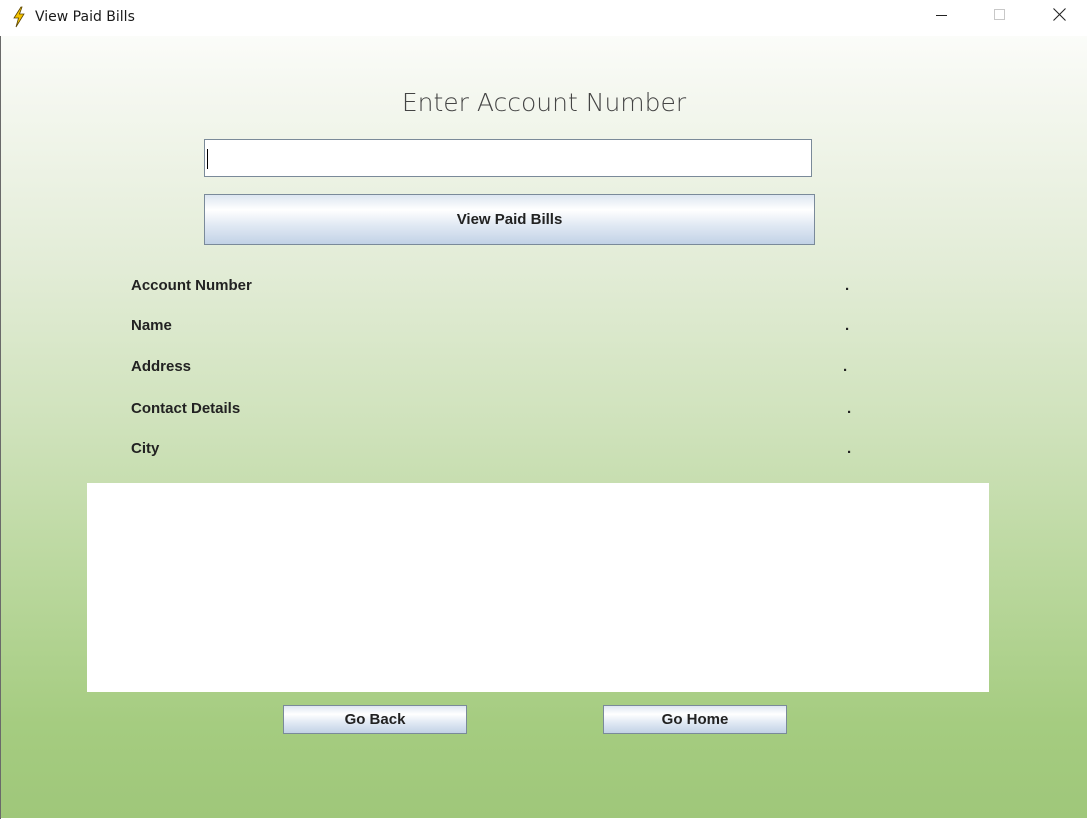  I want to click on value-name: ., so click(847, 325).